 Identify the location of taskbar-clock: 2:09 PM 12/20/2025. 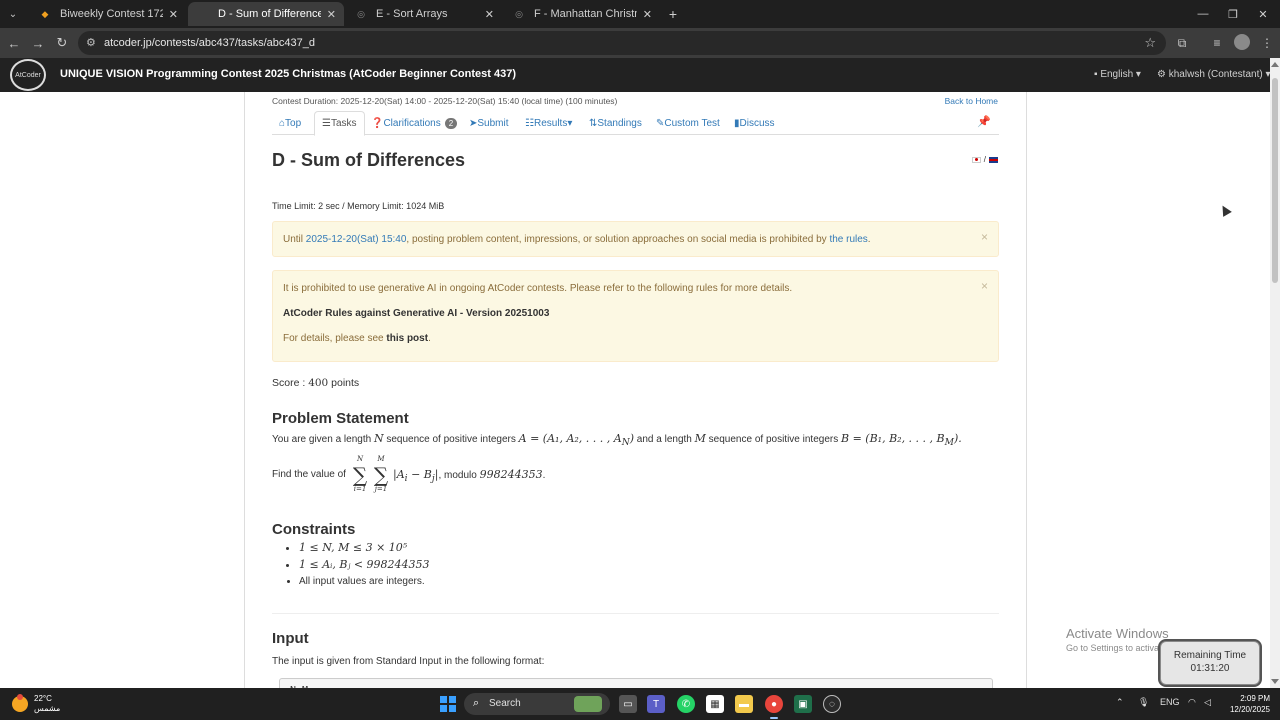
(1246, 704).